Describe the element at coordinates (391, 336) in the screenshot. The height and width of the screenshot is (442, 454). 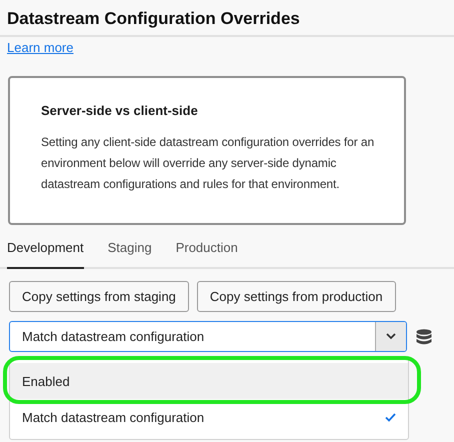
I see `chevron-icon` at that location.